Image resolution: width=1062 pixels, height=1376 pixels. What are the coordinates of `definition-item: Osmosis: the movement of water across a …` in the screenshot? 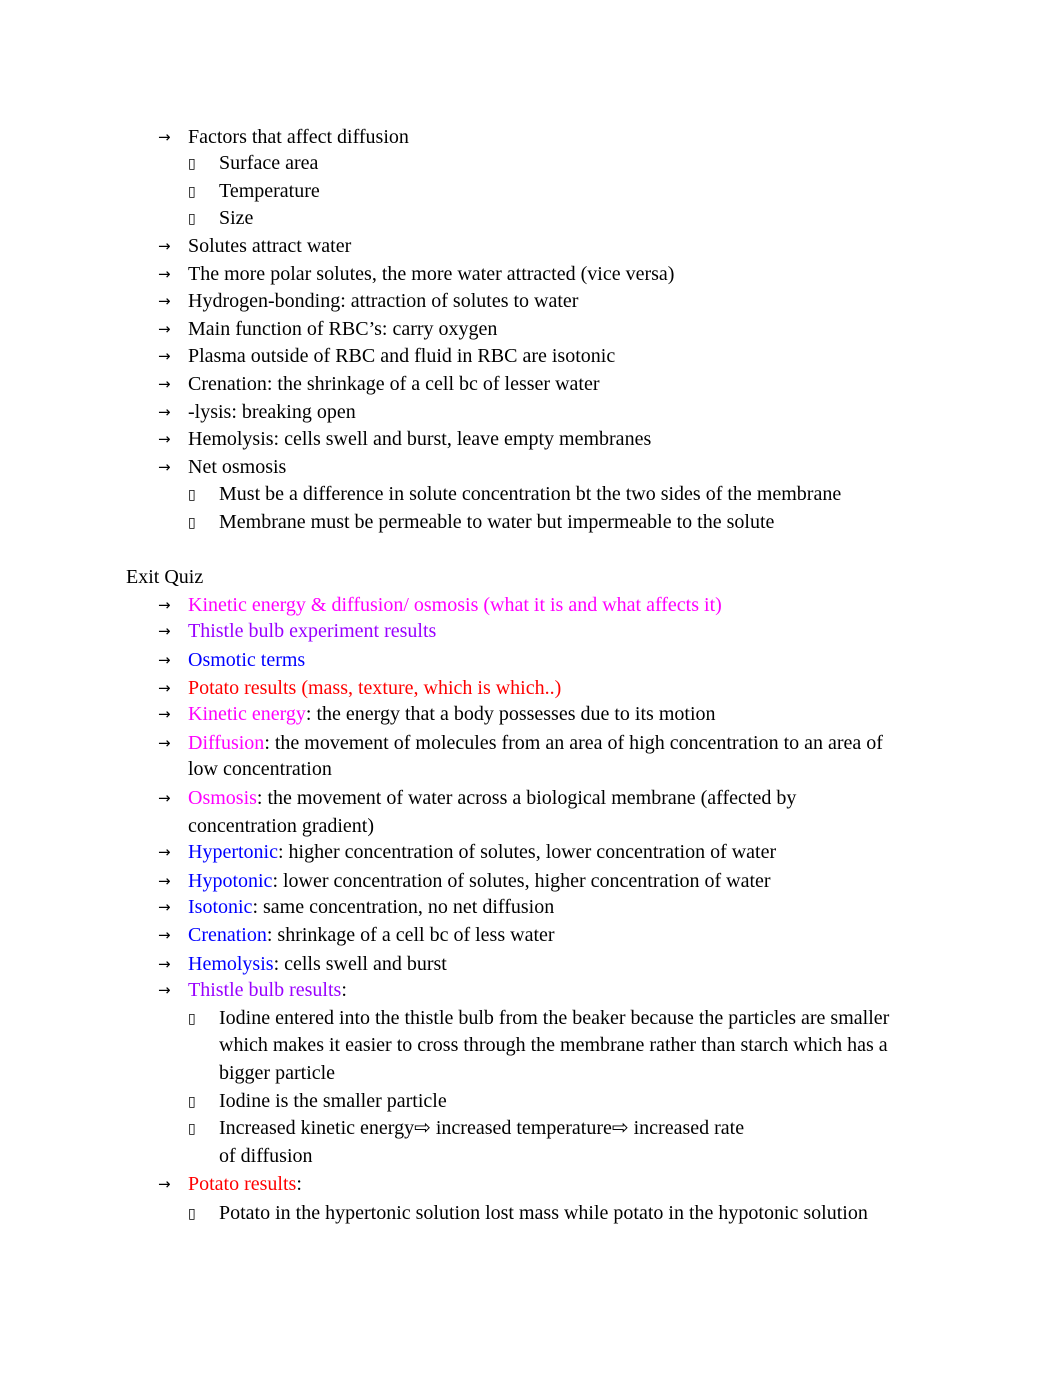 It's located at (492, 798).